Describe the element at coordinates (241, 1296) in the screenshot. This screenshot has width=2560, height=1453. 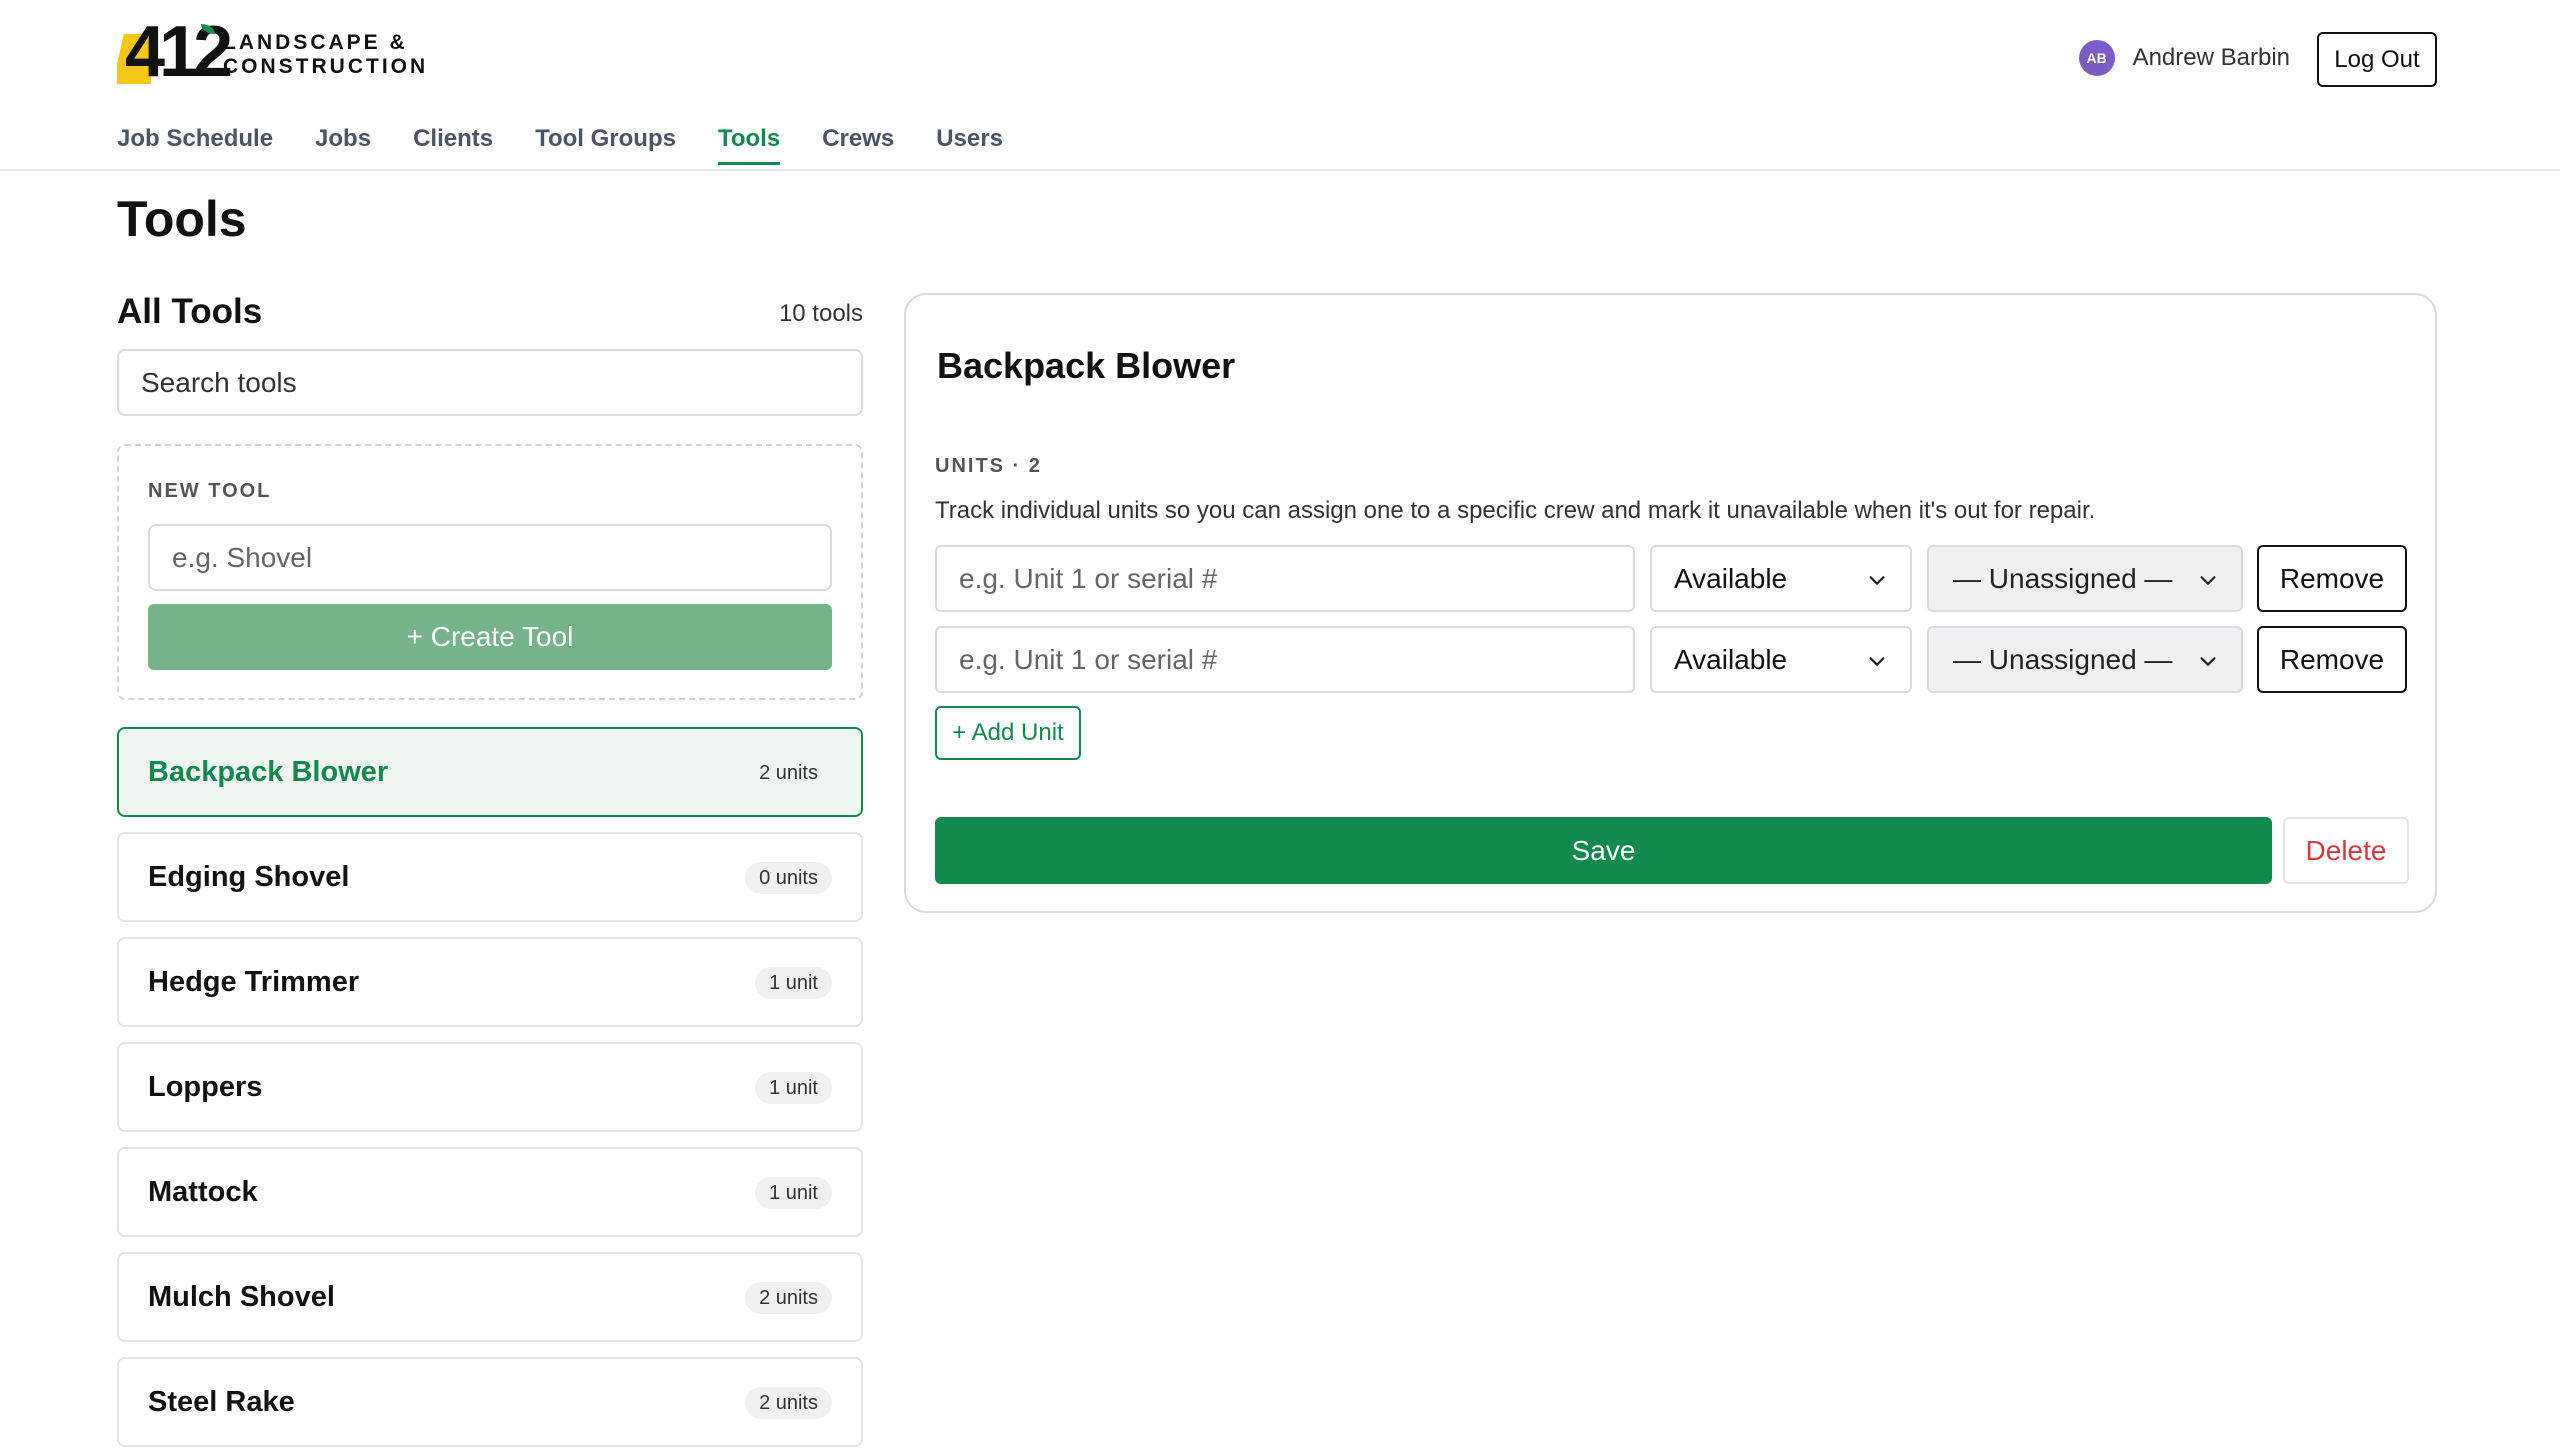
I see `tool-name: Mulch Shovel` at that location.